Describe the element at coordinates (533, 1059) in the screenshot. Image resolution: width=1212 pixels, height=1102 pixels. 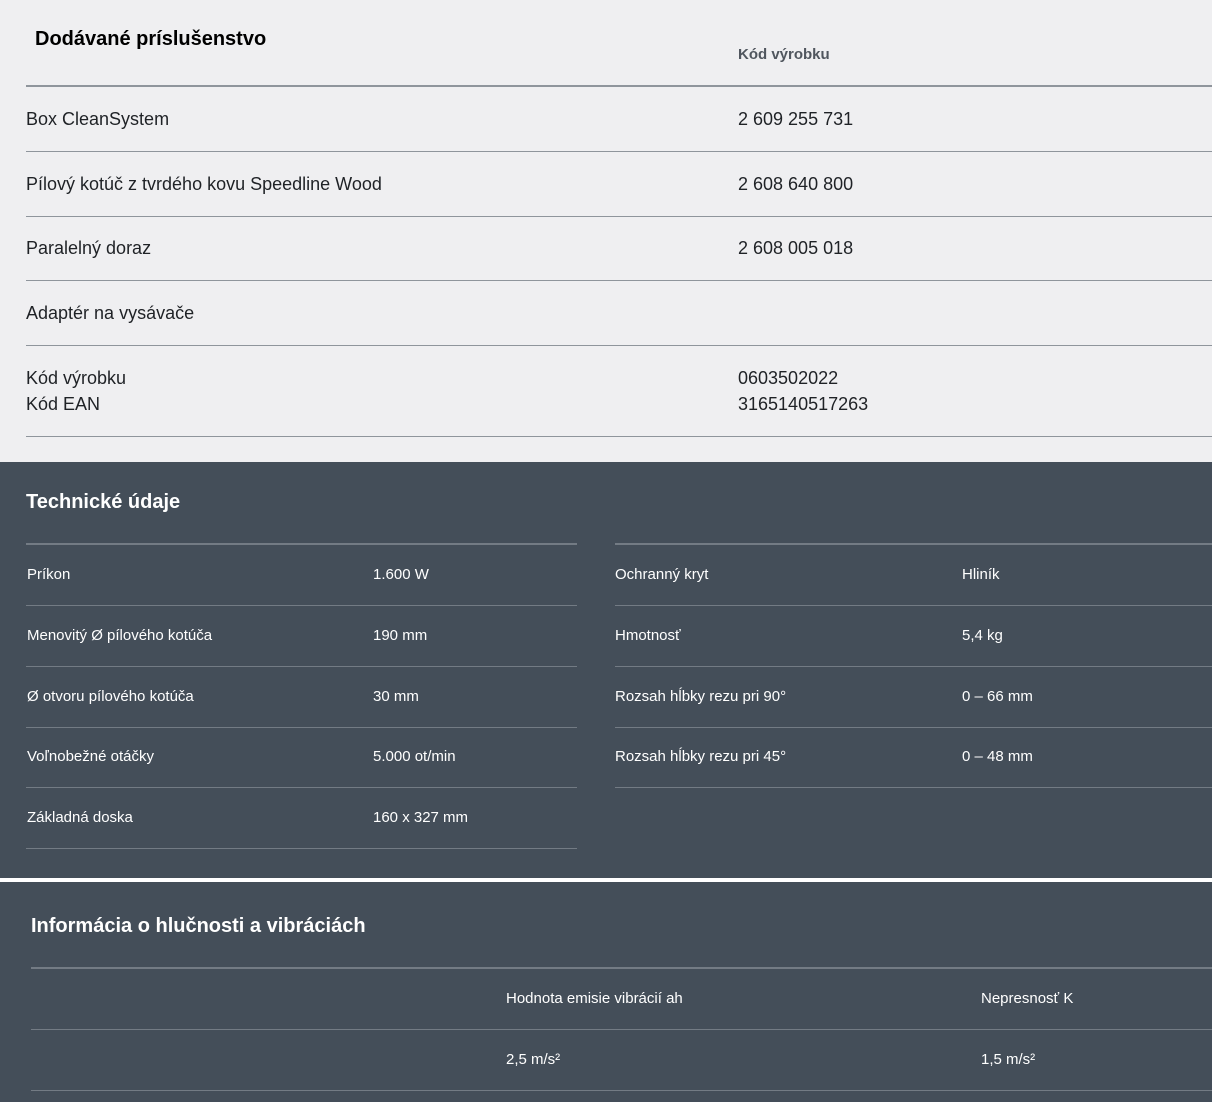
I see `vibration-emission-value: 2,5 m/s²` at that location.